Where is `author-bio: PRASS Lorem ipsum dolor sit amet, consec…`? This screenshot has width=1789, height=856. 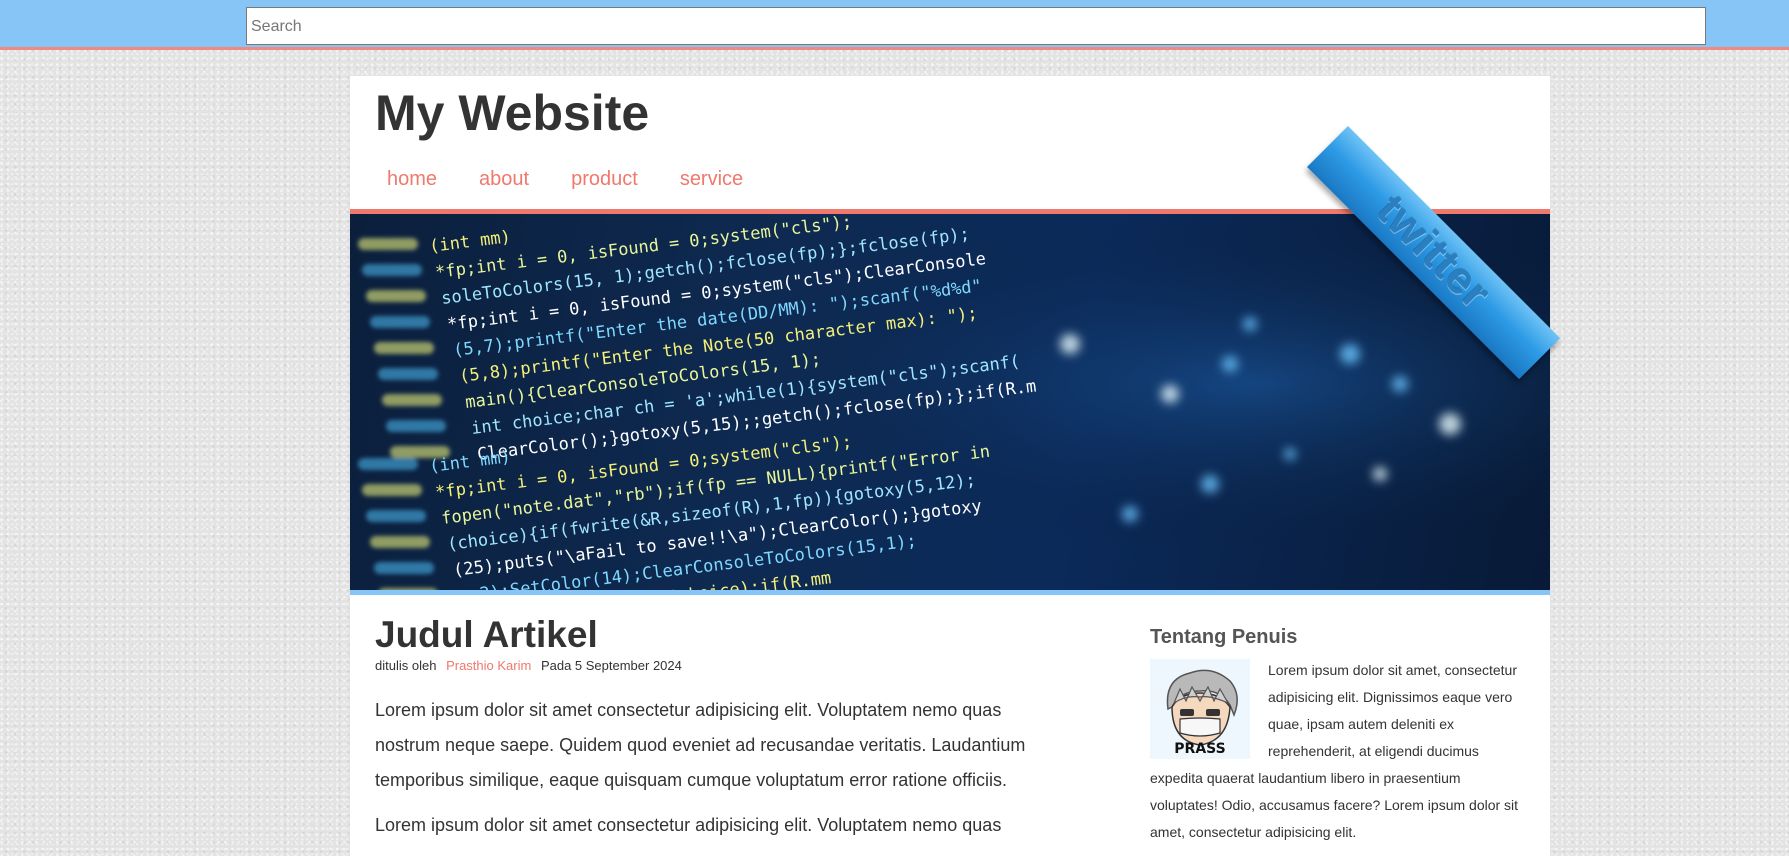 author-bio: PRASS Lorem ipsum dolor sit amet, consec… is located at coordinates (1337, 751).